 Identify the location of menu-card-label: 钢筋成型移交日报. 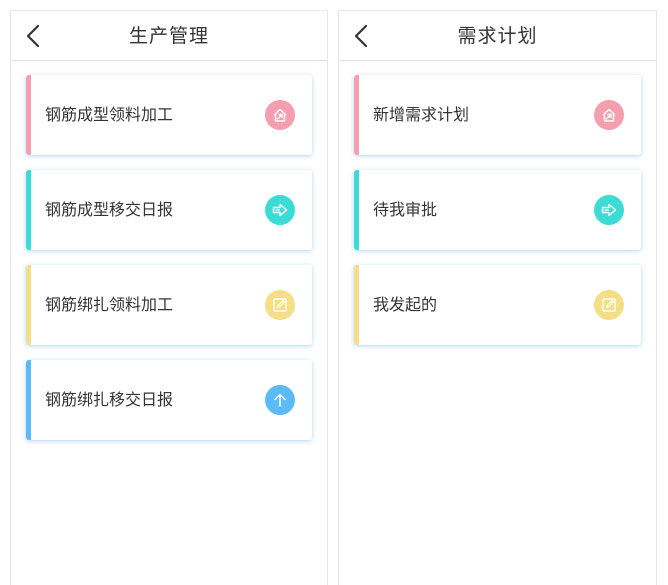
(109, 209).